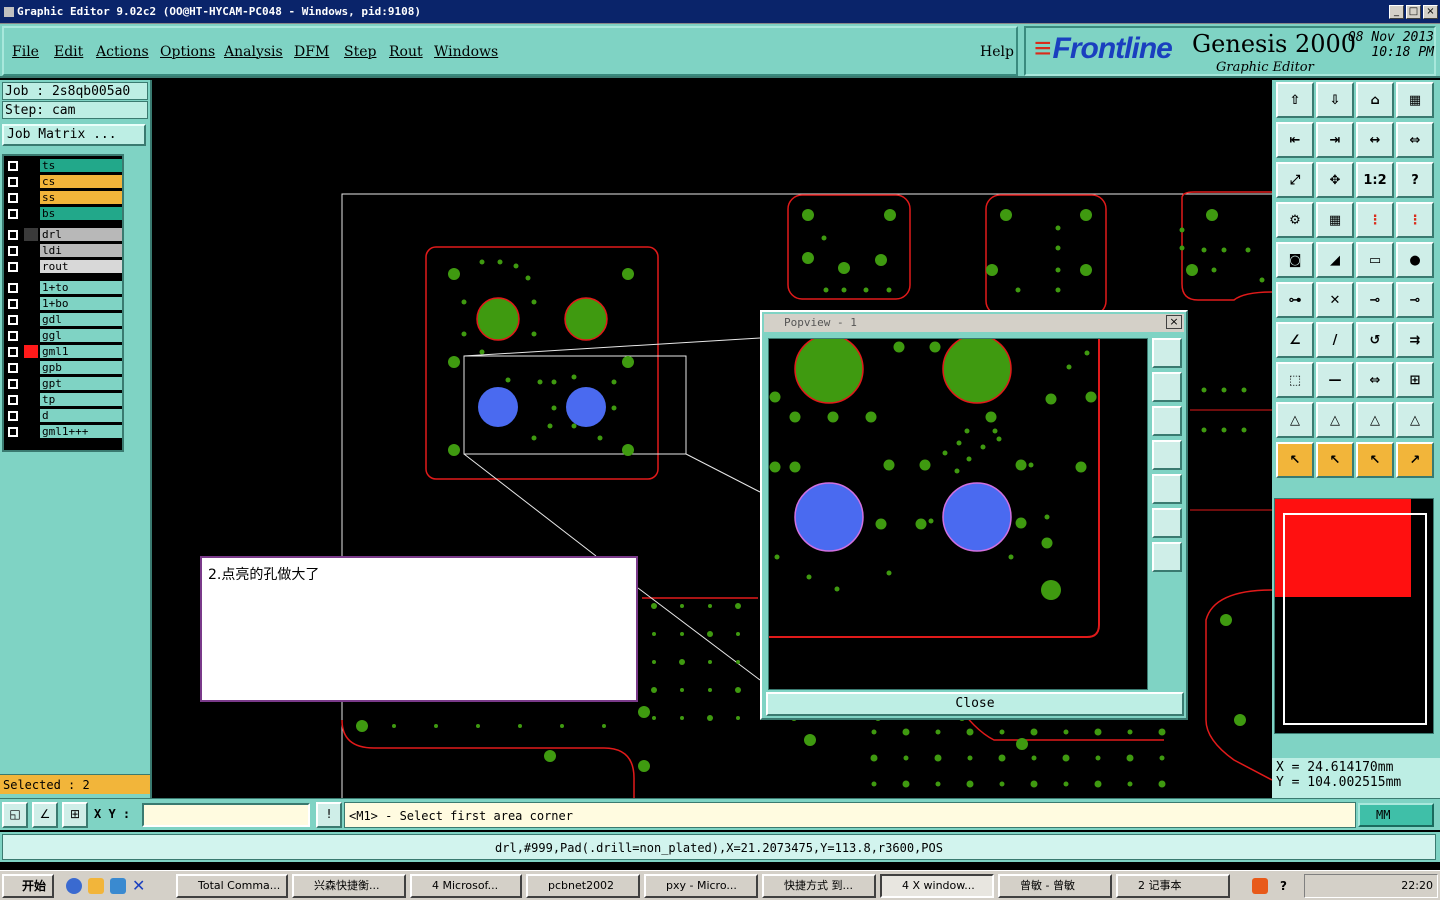 The width and height of the screenshot is (1440, 900). I want to click on layer-name: d, so click(81, 415).